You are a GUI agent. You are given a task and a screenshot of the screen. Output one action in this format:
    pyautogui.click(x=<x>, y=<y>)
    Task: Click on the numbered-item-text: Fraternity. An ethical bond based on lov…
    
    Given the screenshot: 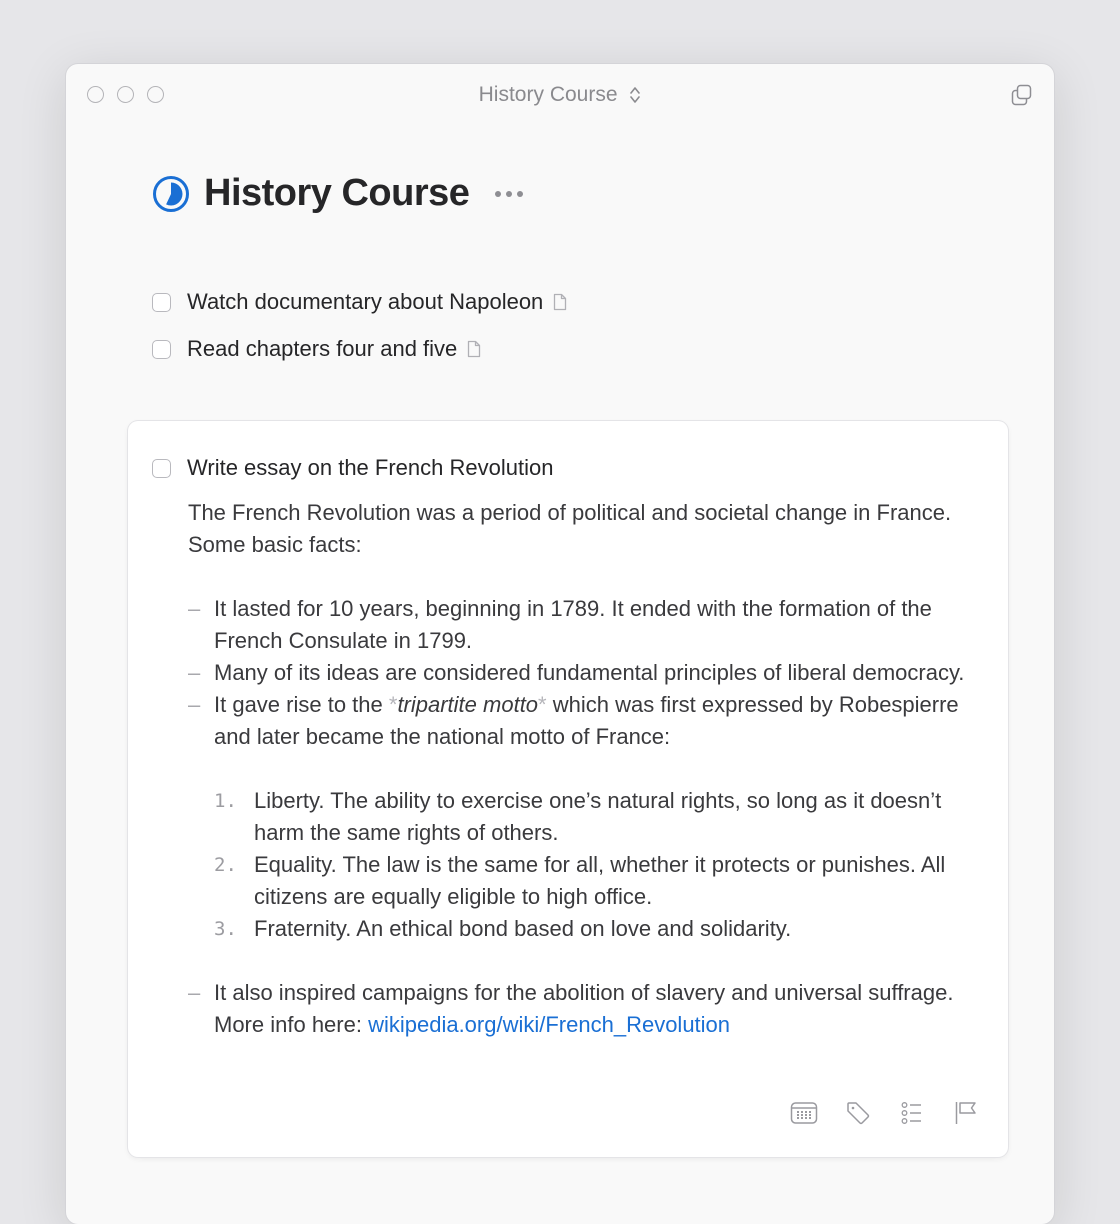 What is the action you would take?
    pyautogui.click(x=523, y=928)
    